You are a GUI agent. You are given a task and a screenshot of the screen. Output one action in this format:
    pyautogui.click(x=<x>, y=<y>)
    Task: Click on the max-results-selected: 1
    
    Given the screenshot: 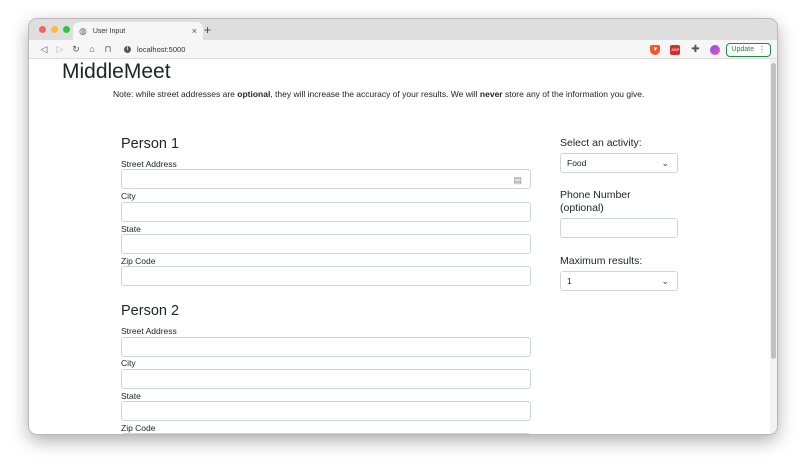 What is the action you would take?
    pyautogui.click(x=569, y=281)
    